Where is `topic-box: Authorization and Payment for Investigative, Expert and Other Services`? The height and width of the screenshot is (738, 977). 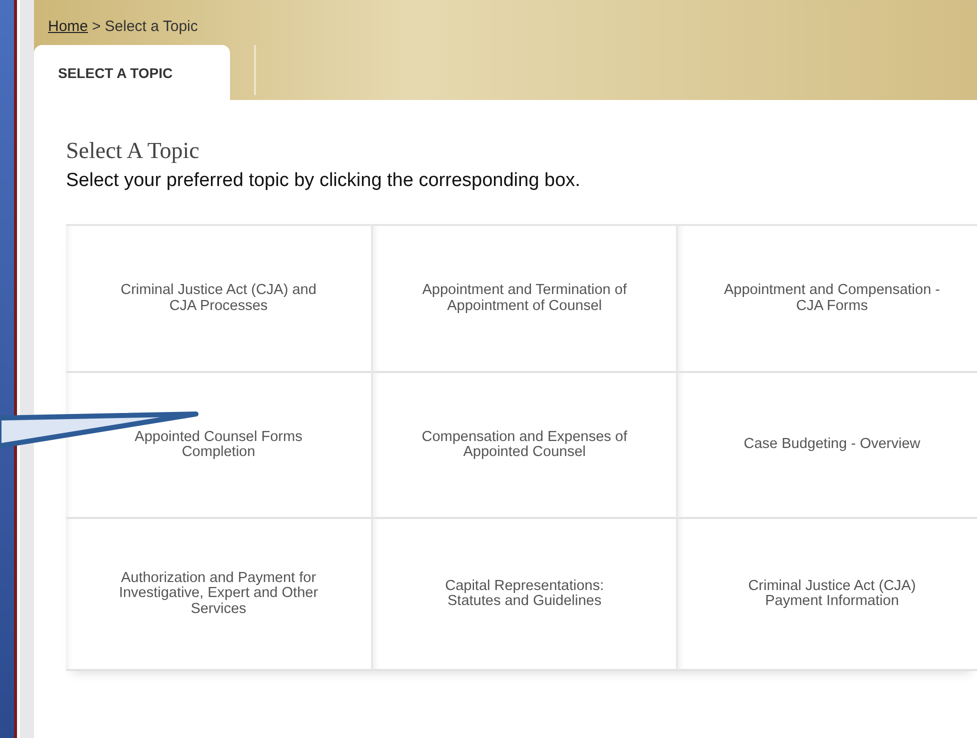
topic-box: Authorization and Payment for Investigative, Expert and Other Services is located at coordinates (219, 595).